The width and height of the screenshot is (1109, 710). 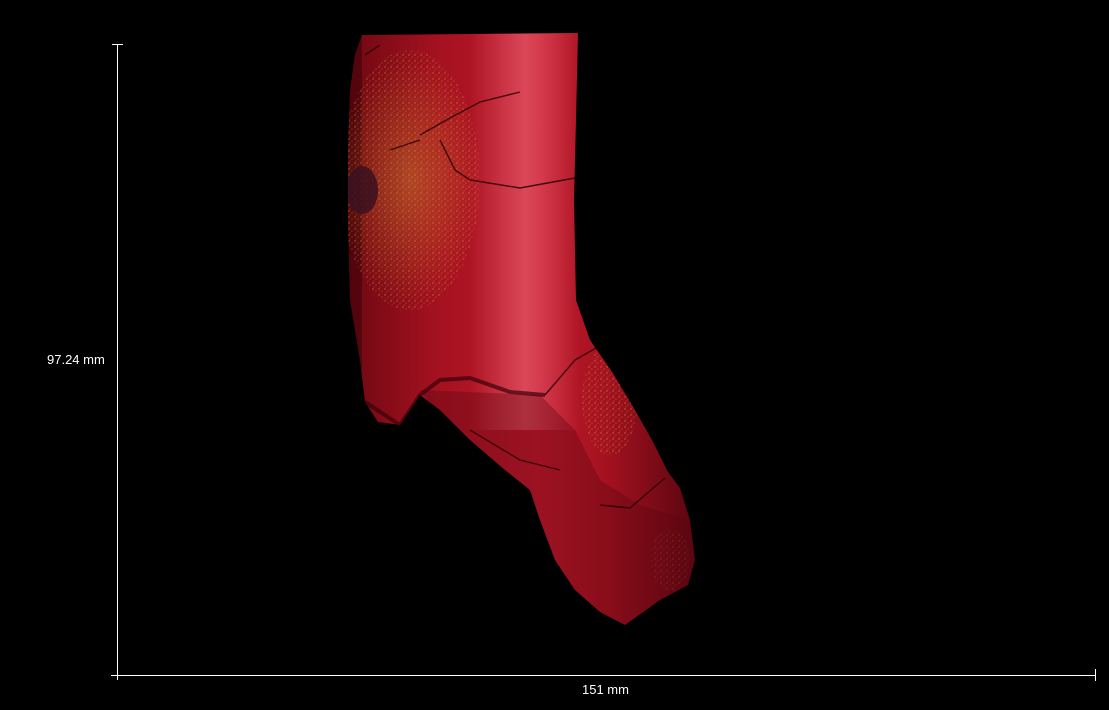 I want to click on height-measurement-label: 97.24 mm, so click(x=76, y=359).